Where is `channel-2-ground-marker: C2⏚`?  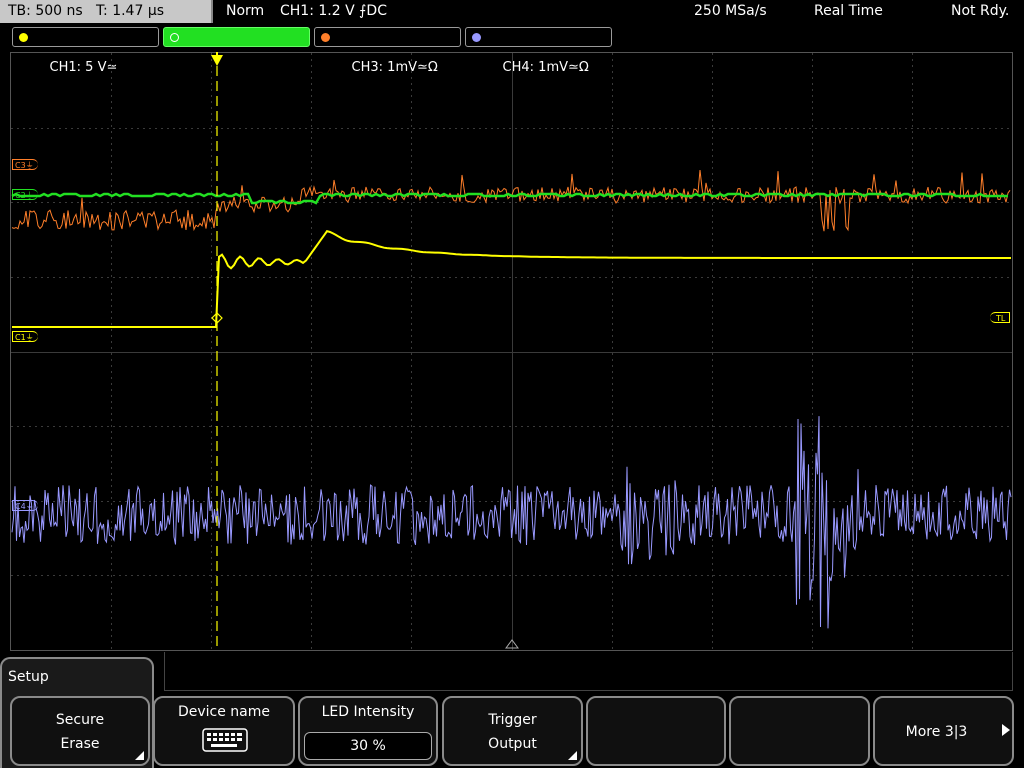
channel-2-ground-marker: C2⏚ is located at coordinates (25, 194).